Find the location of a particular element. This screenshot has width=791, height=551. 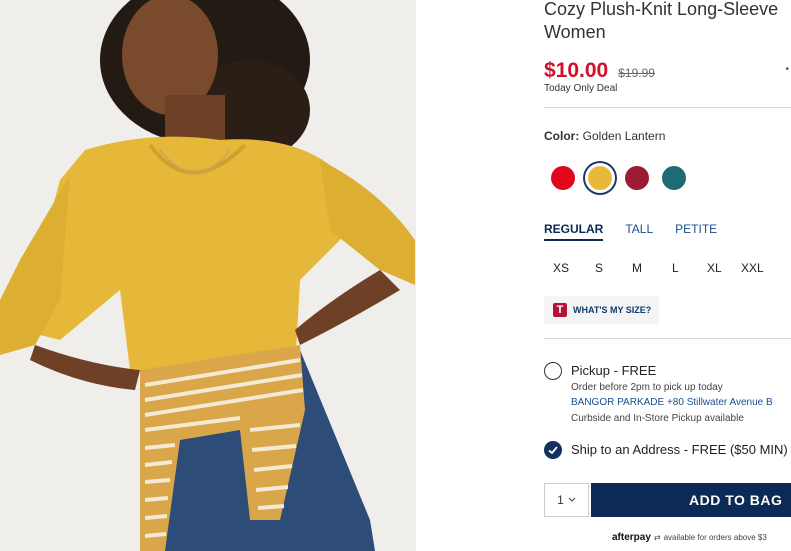

curbside-note: Curbside and In-Store Pickup available is located at coordinates (657, 418).